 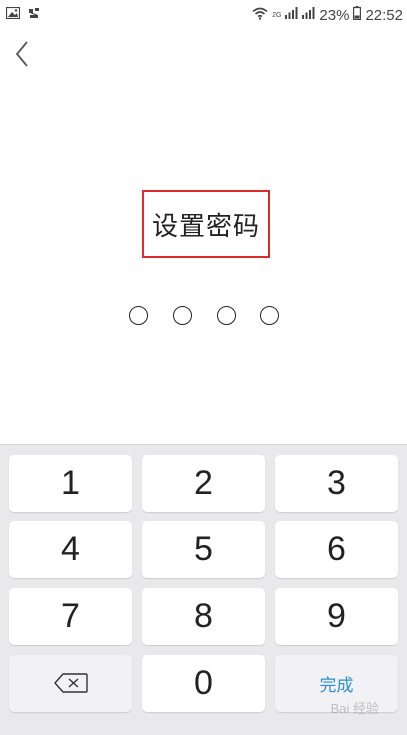 What do you see at coordinates (336, 483) in the screenshot?
I see `key-3: 3` at bounding box center [336, 483].